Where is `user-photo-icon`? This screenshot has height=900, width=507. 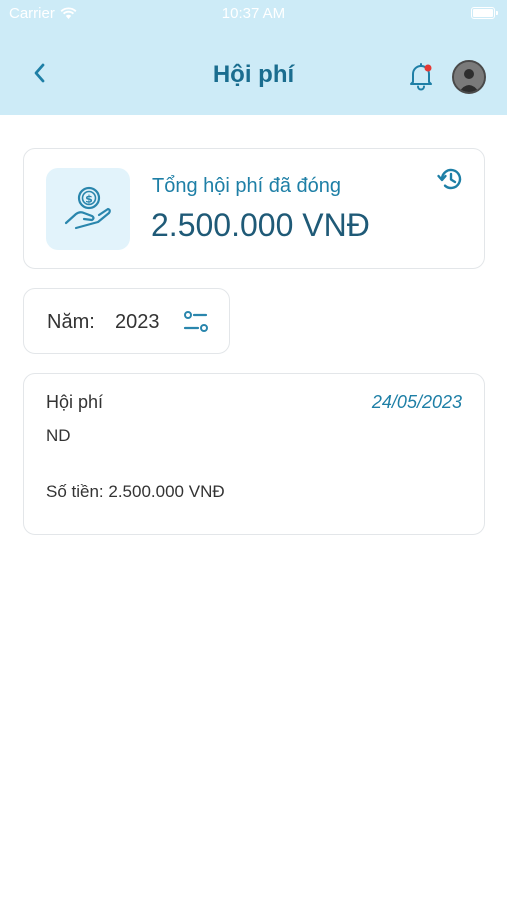 user-photo-icon is located at coordinates (469, 77).